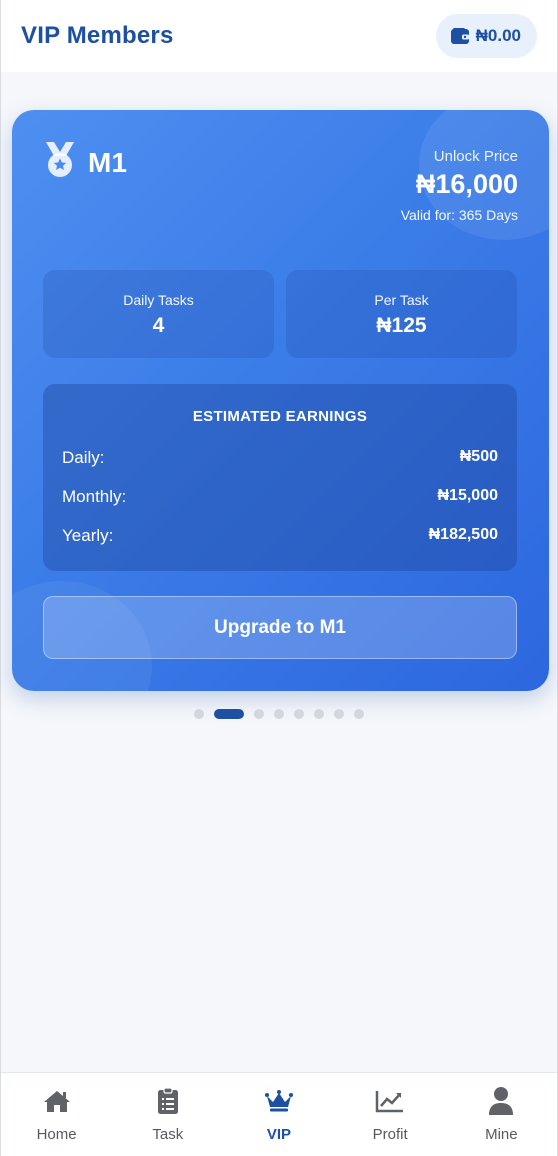  I want to click on nav-item-task: Task, so click(167, 1108).